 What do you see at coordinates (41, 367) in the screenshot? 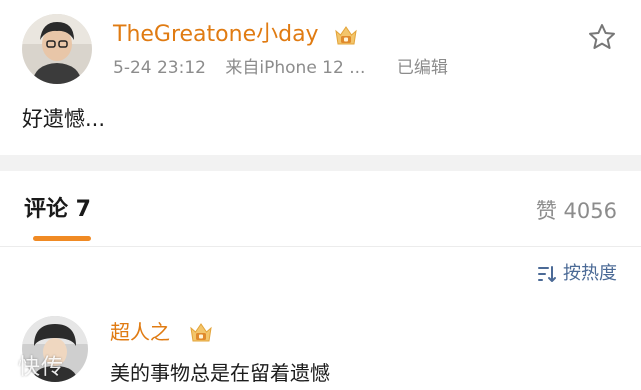
I see `watermark-text: 快传` at bounding box center [41, 367].